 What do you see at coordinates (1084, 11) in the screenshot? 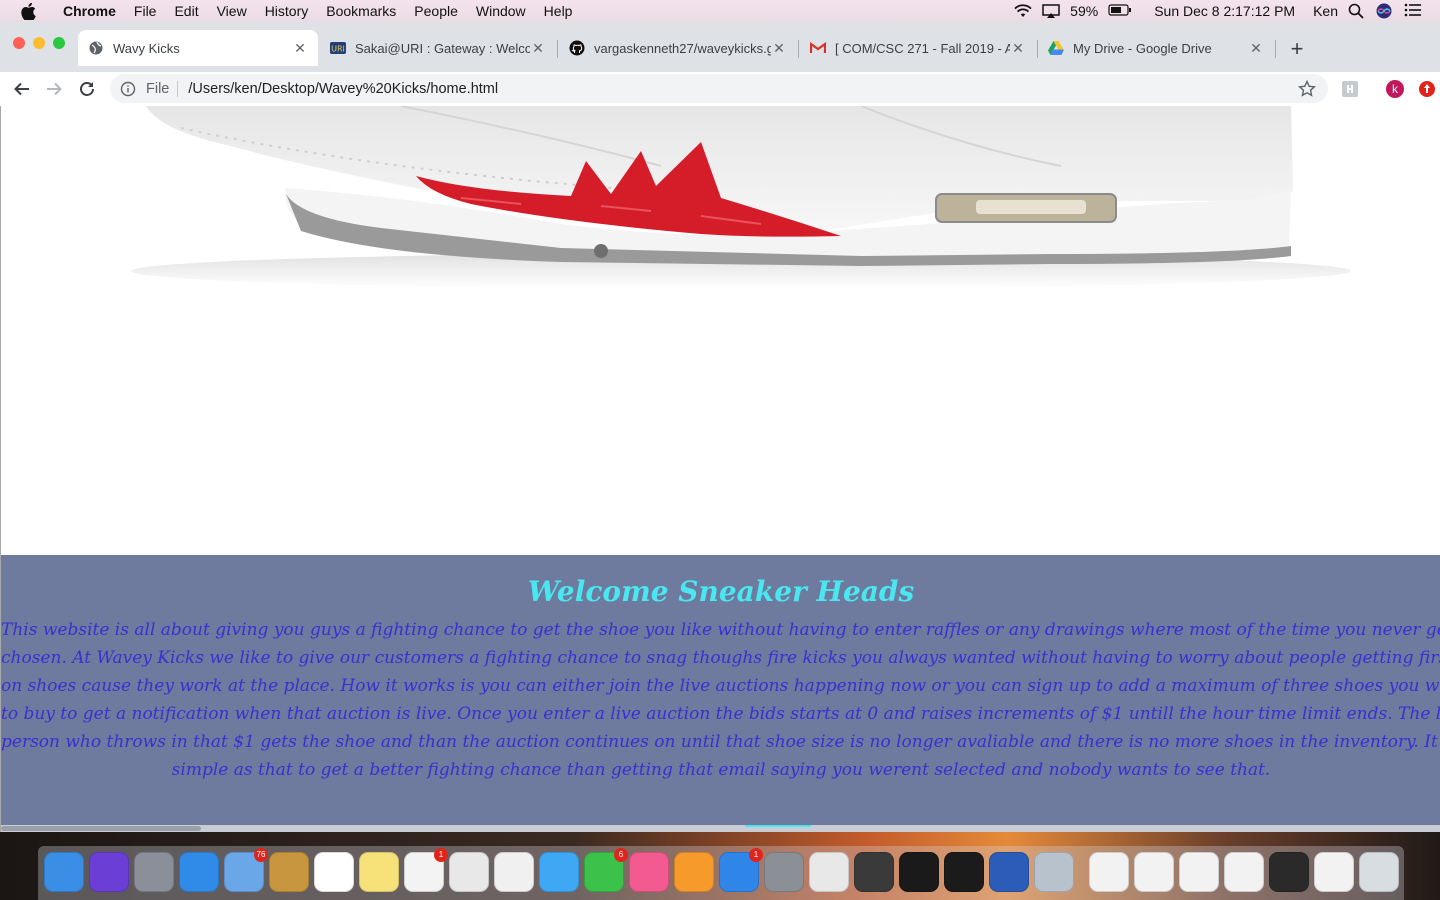
I see `battery-percent: 59%` at bounding box center [1084, 11].